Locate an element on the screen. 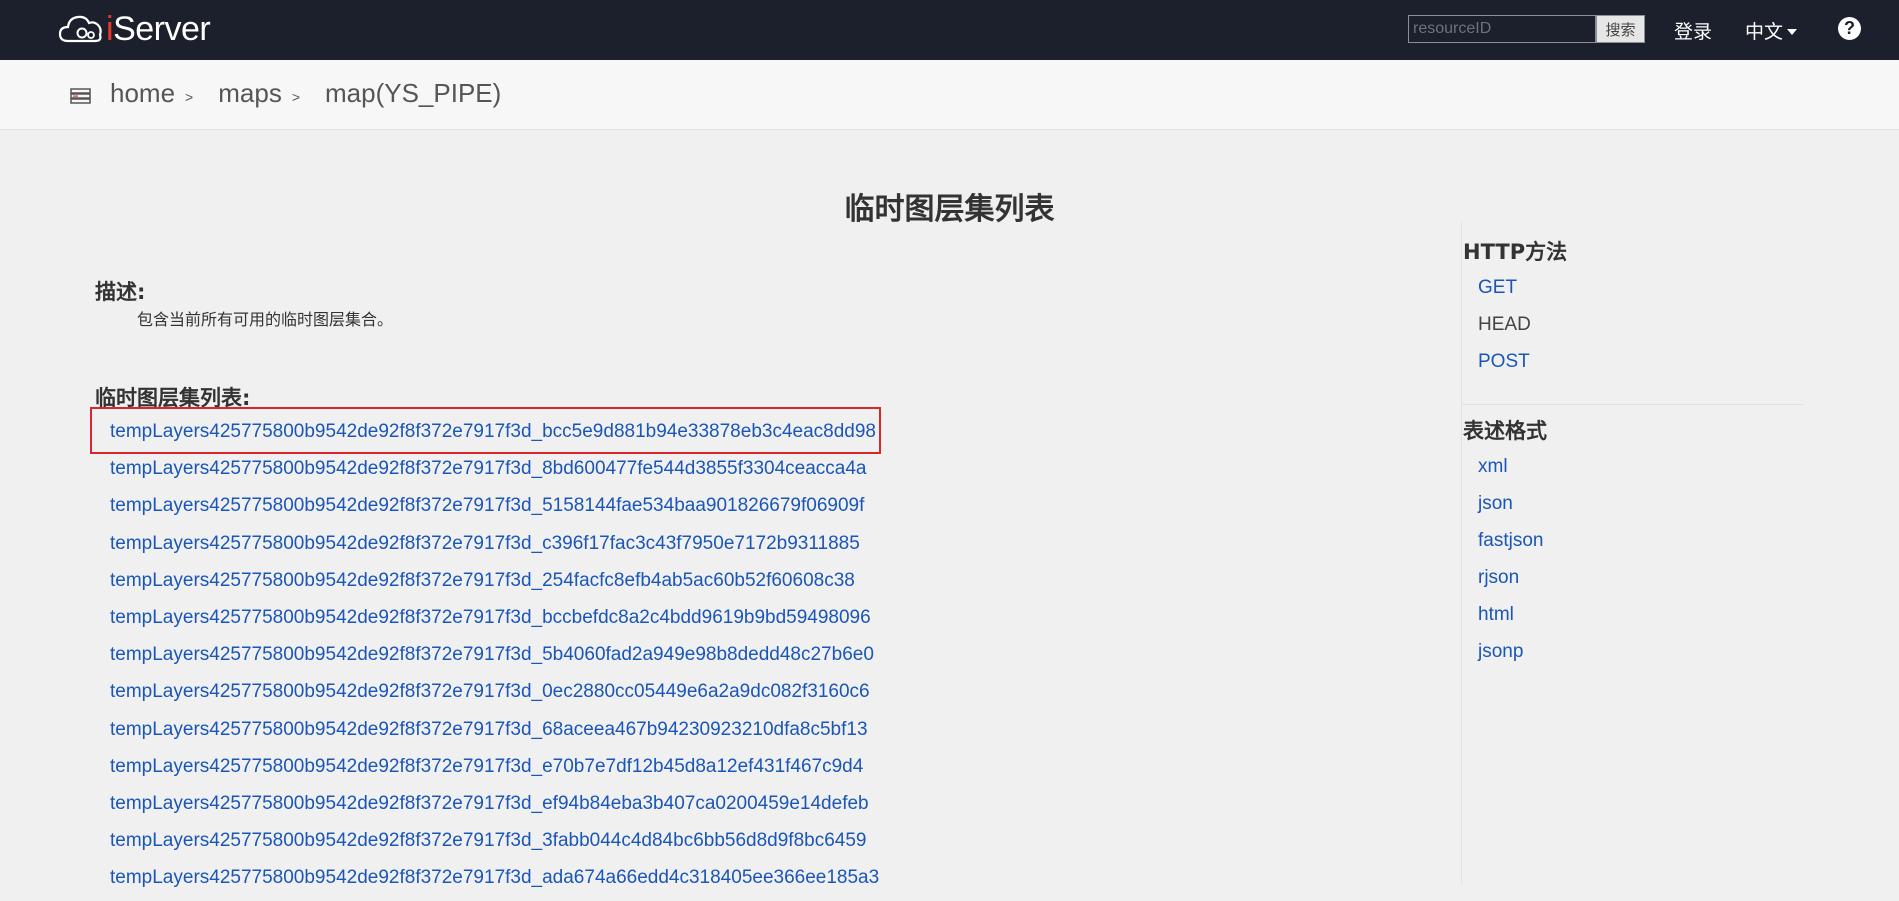 The width and height of the screenshot is (1899, 901). iserver-logo: iServer is located at coordinates (134, 29).